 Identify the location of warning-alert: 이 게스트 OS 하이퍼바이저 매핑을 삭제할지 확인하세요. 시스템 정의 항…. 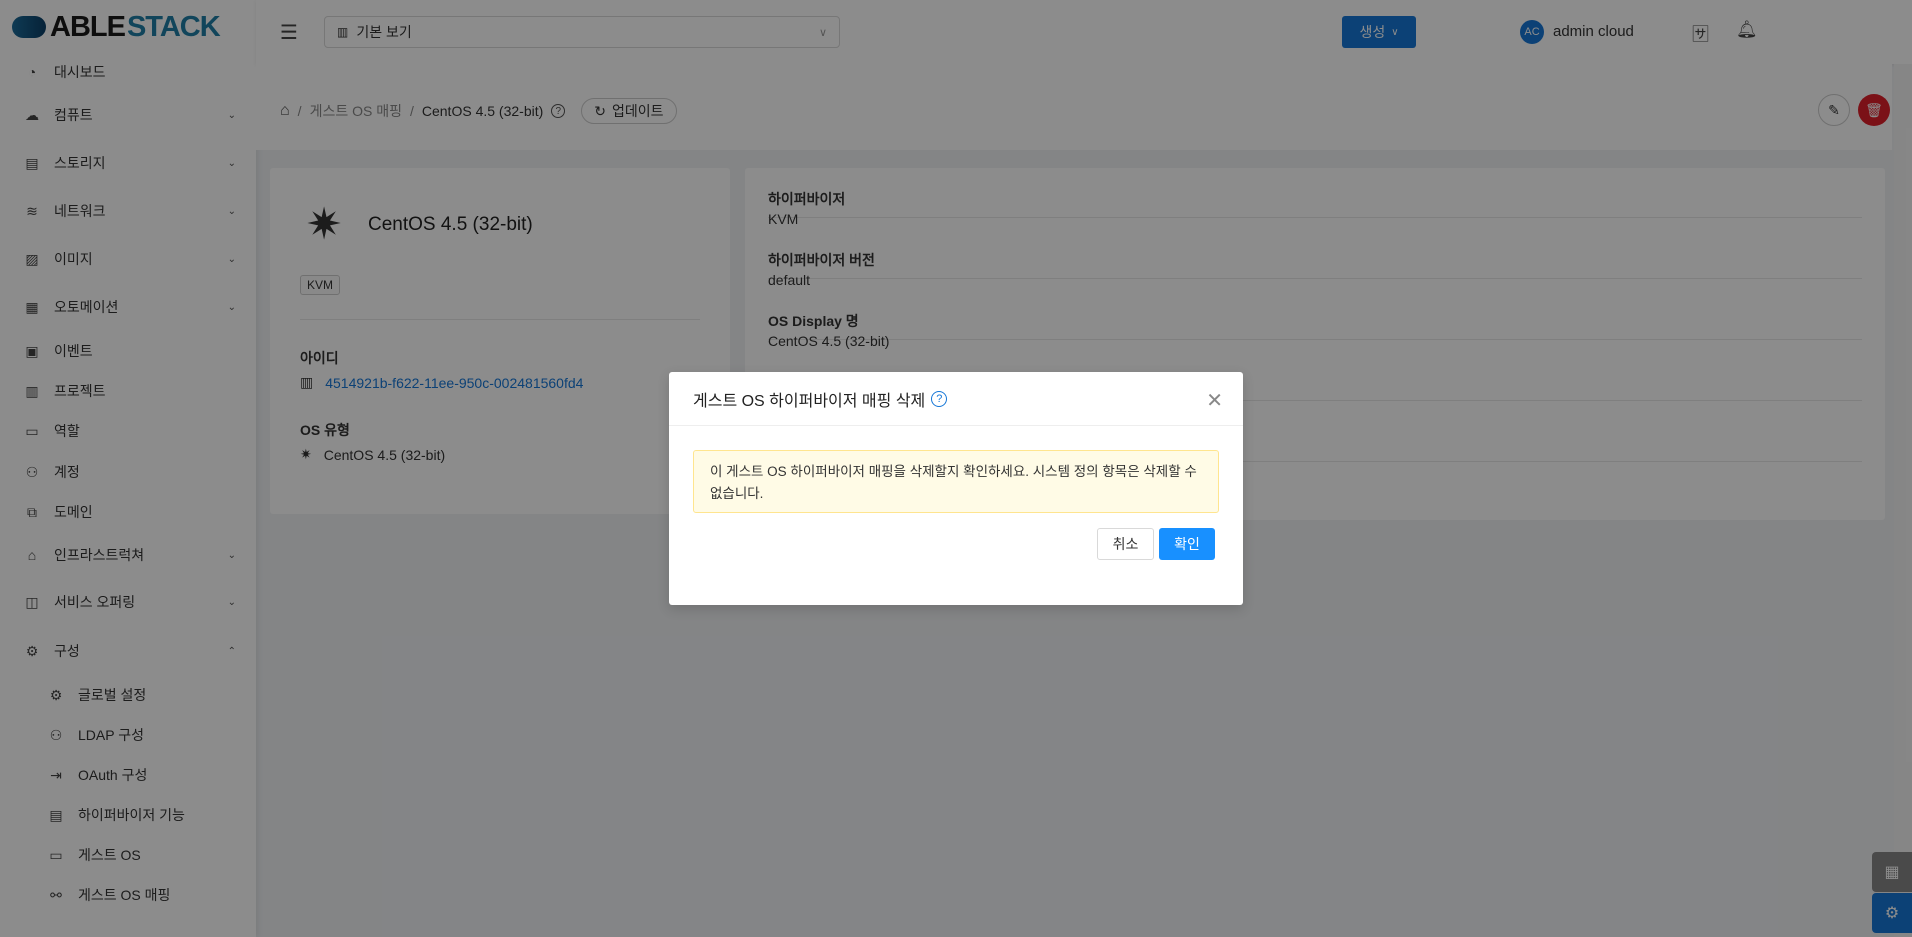
(956, 481).